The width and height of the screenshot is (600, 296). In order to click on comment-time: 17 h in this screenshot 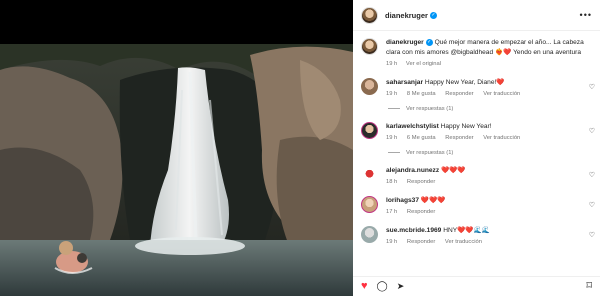, I will do `click(391, 212)`.